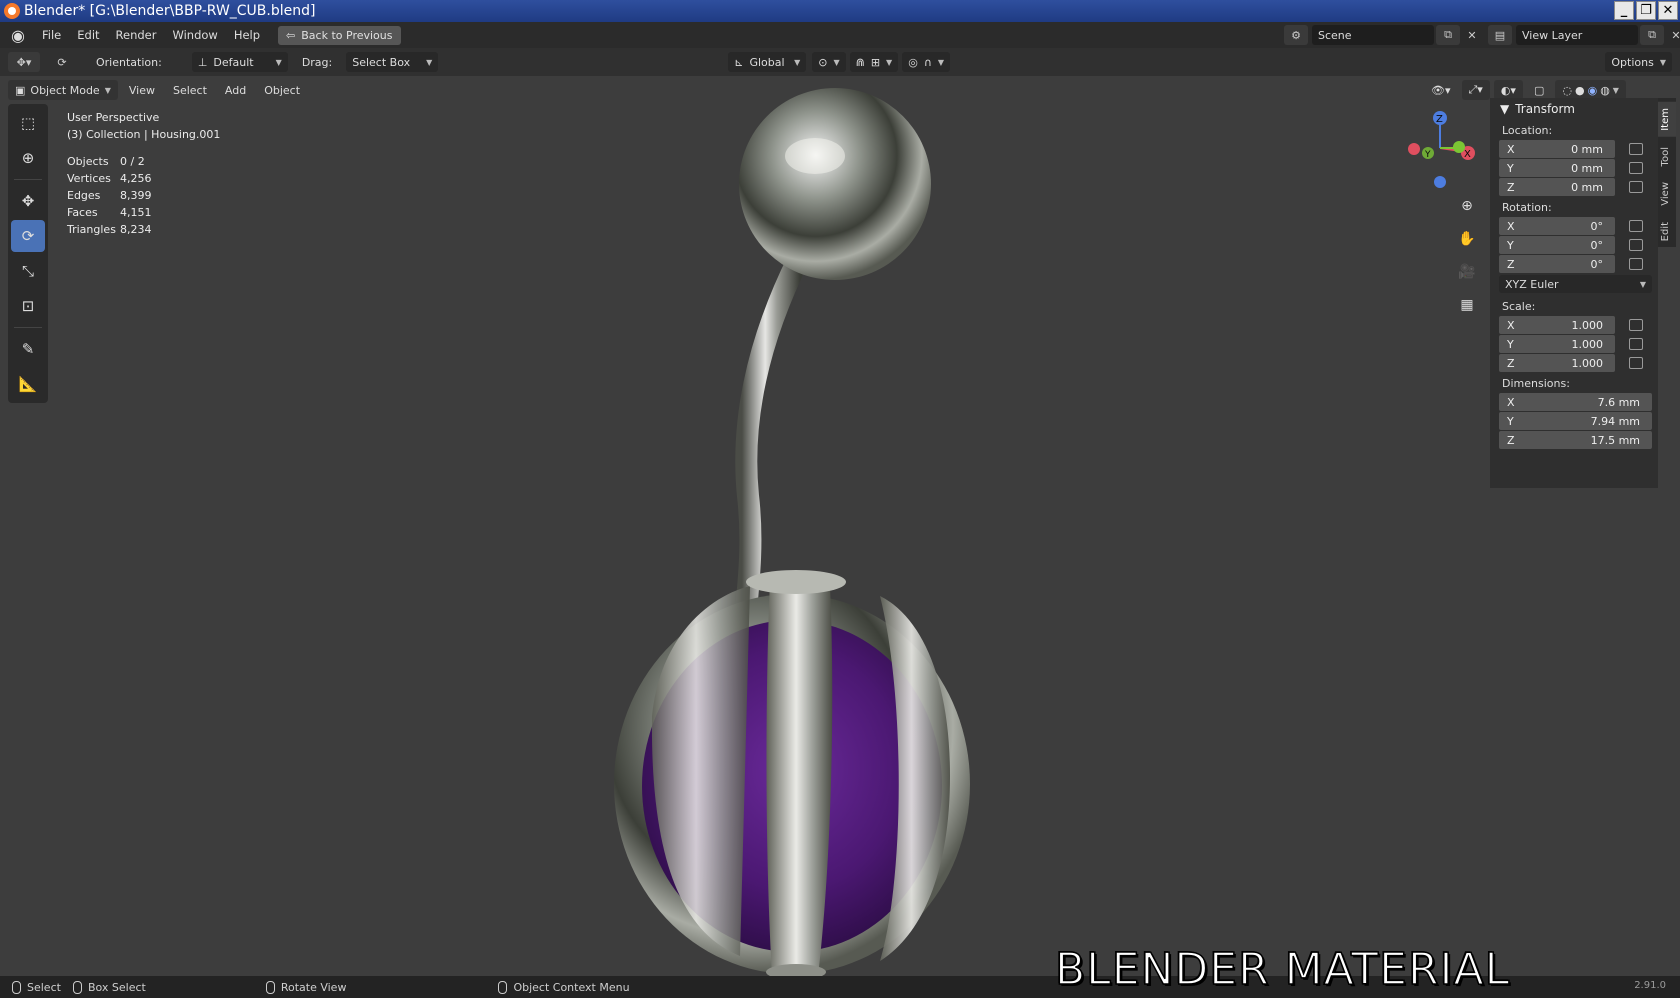  I want to click on select-box-tool-icon: ⬚, so click(28, 123).